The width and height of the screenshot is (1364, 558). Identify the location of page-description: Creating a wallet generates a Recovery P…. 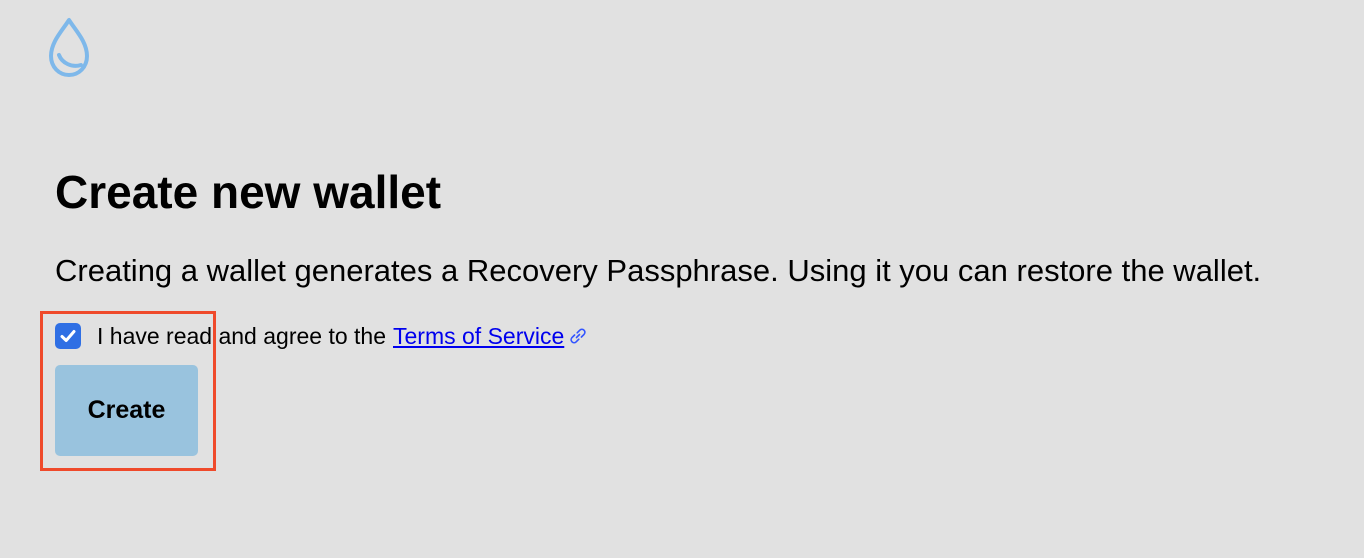
(658, 270).